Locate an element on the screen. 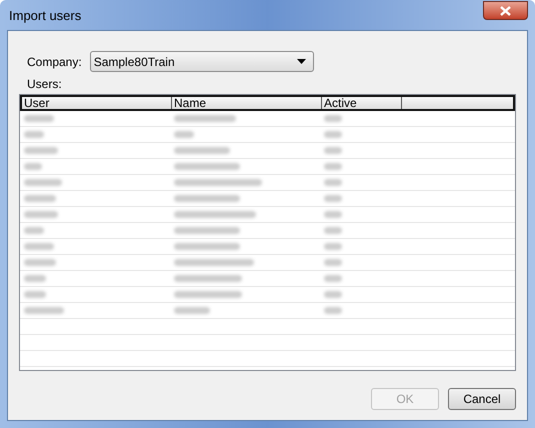 The width and height of the screenshot is (535, 428). column-header: Active is located at coordinates (362, 103).